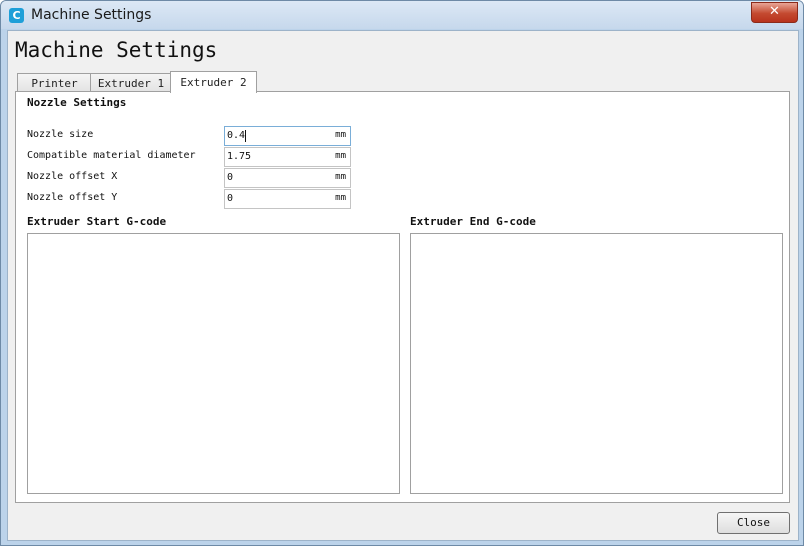 The height and width of the screenshot is (546, 804). What do you see at coordinates (340, 135) in the screenshot?
I see `nozzle-size-unit: mm` at bounding box center [340, 135].